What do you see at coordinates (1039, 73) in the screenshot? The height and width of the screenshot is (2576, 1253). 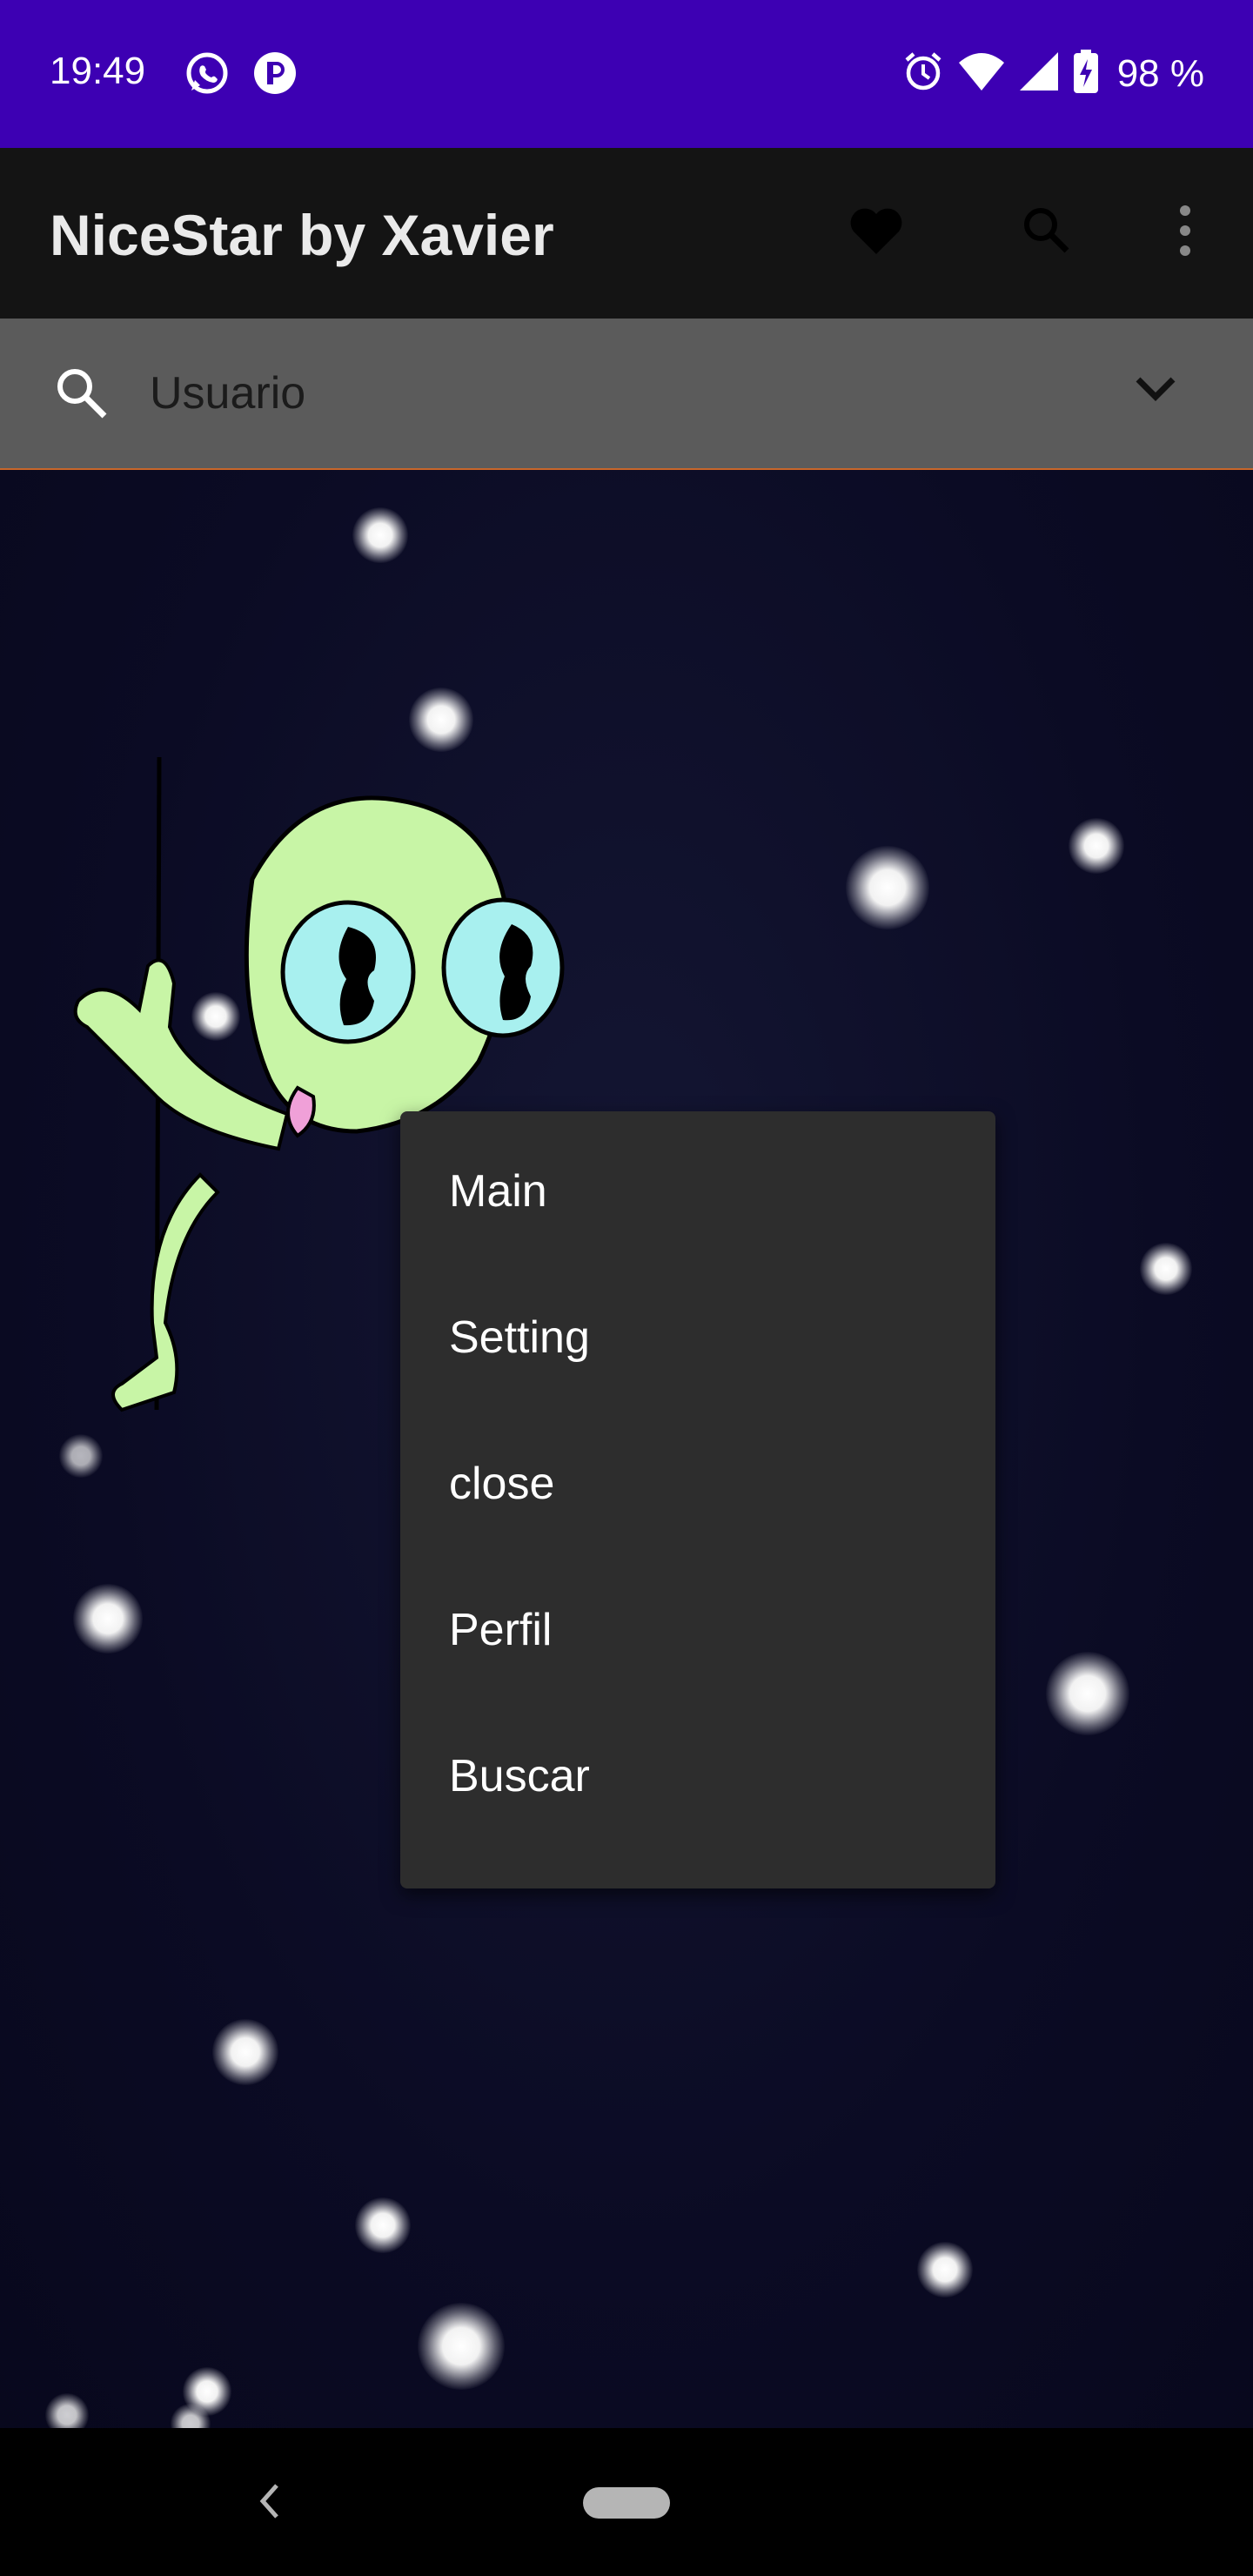 I see `signal-icon` at bounding box center [1039, 73].